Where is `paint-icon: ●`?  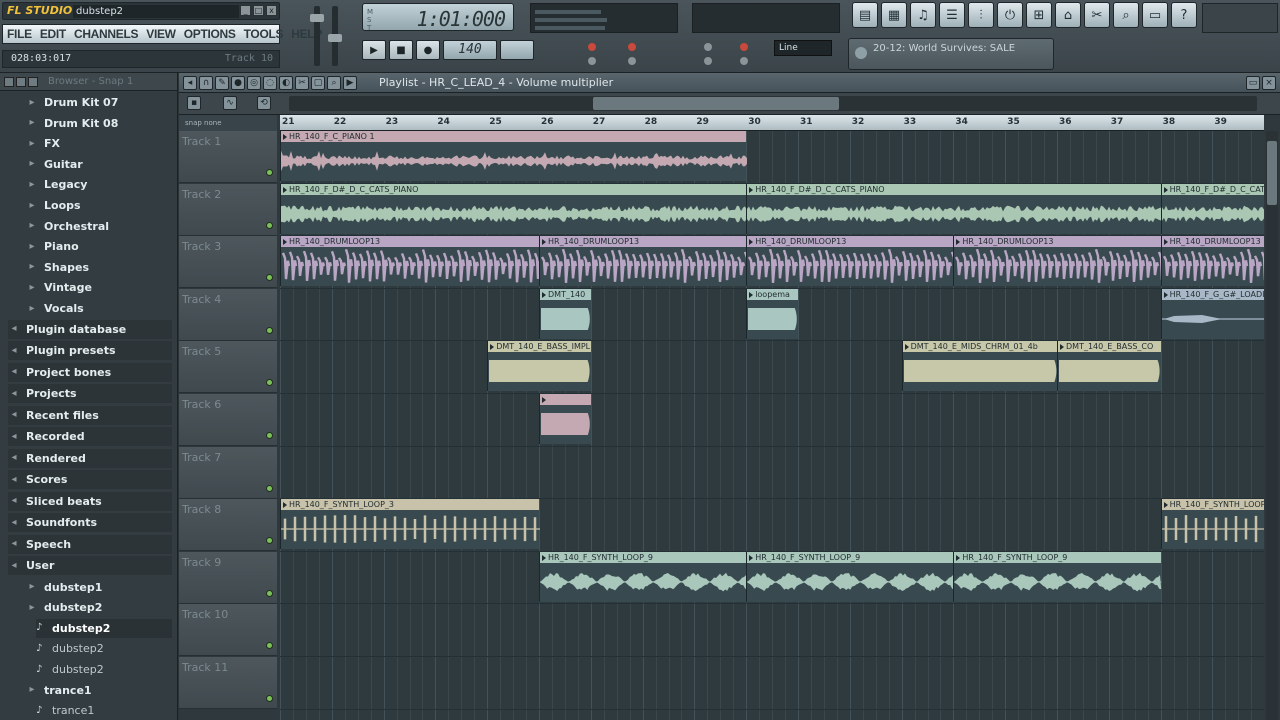 paint-icon: ● is located at coordinates (238, 83).